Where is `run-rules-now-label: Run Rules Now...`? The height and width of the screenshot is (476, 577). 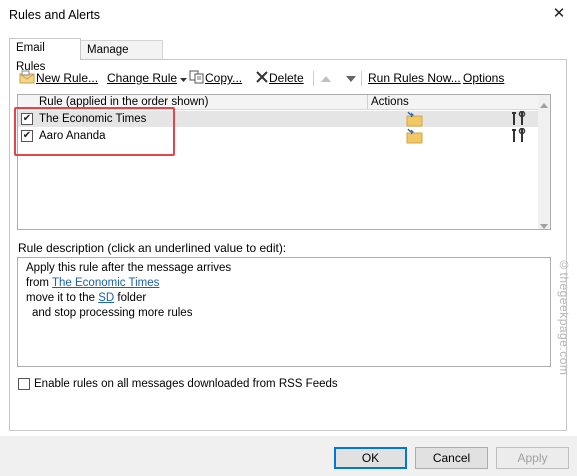 run-rules-now-label: Run Rules Now... is located at coordinates (414, 78).